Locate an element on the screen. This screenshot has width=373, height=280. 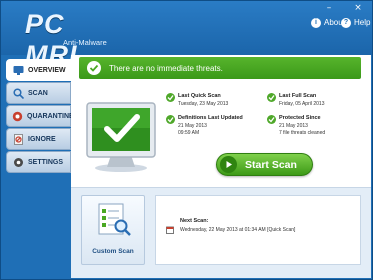
minimize-button: – is located at coordinates (329, 8).